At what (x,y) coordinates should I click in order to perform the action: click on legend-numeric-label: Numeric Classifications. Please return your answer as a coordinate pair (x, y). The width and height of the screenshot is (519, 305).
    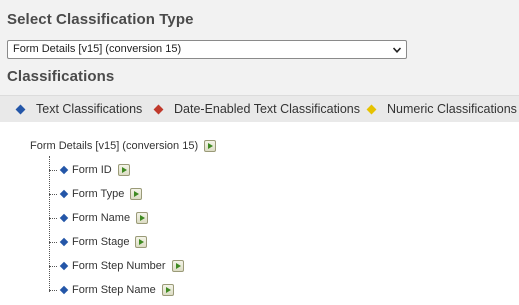
    Looking at the image, I should click on (452, 109).